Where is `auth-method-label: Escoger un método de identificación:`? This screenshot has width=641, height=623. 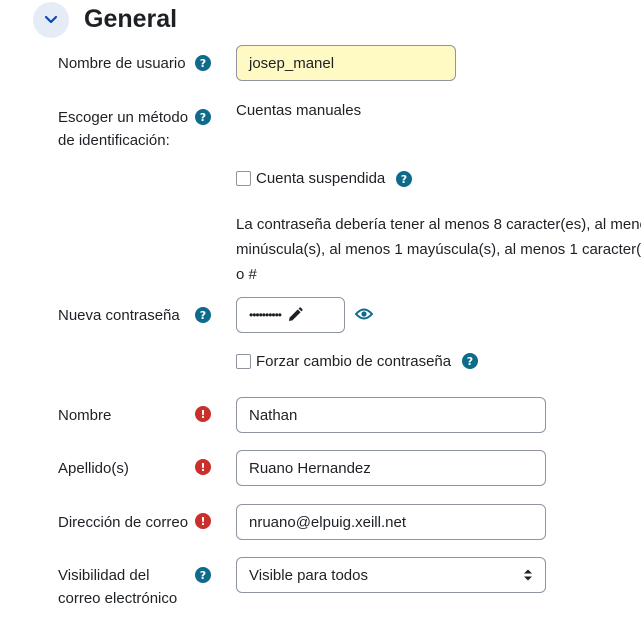 auth-method-label: Escoger un método de identificación: is located at coordinates (123, 129).